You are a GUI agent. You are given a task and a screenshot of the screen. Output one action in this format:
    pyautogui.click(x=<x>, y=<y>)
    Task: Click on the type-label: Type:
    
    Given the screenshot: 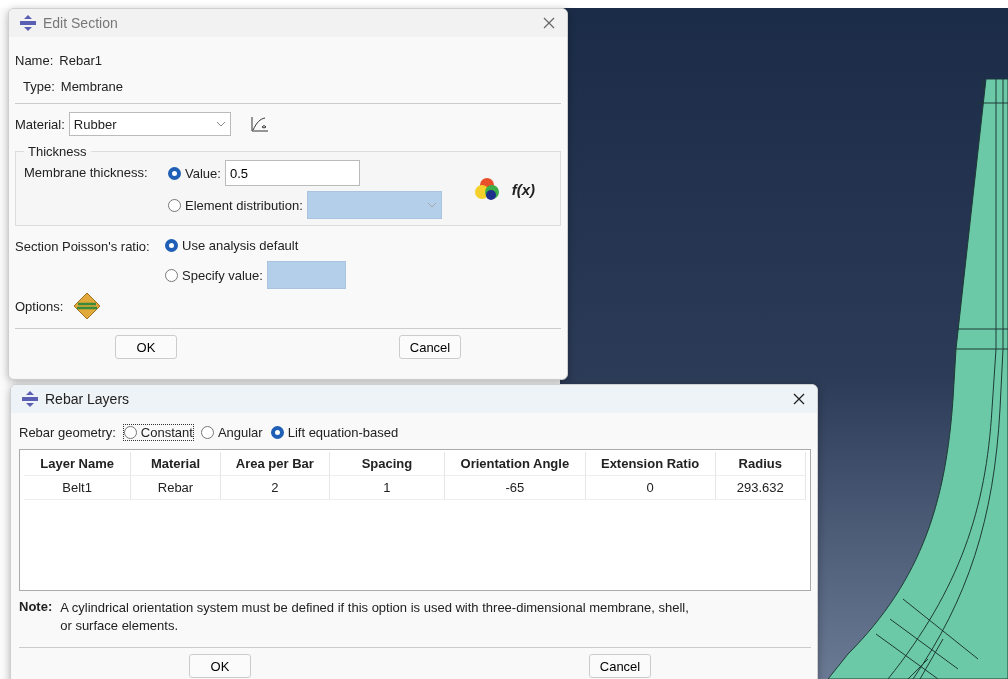 What is the action you would take?
    pyautogui.click(x=39, y=86)
    